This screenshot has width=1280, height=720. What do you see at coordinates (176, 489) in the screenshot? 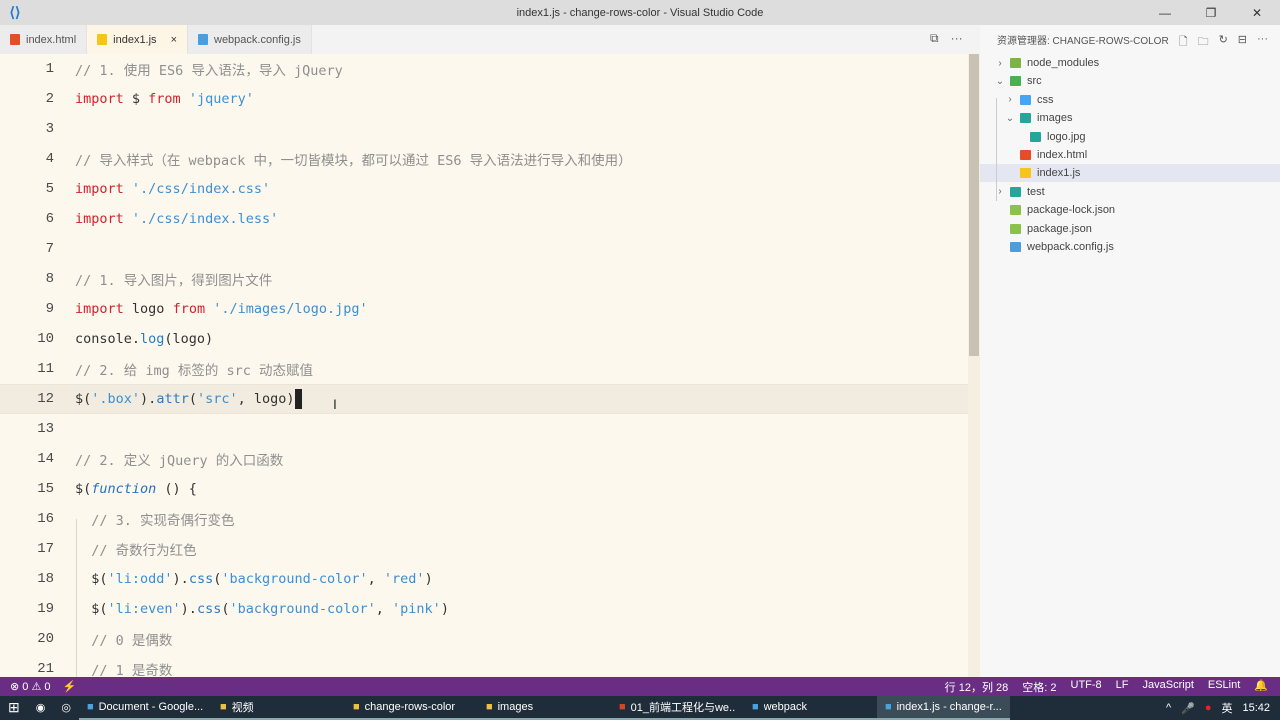
I see `code-token: () {` at bounding box center [176, 489].